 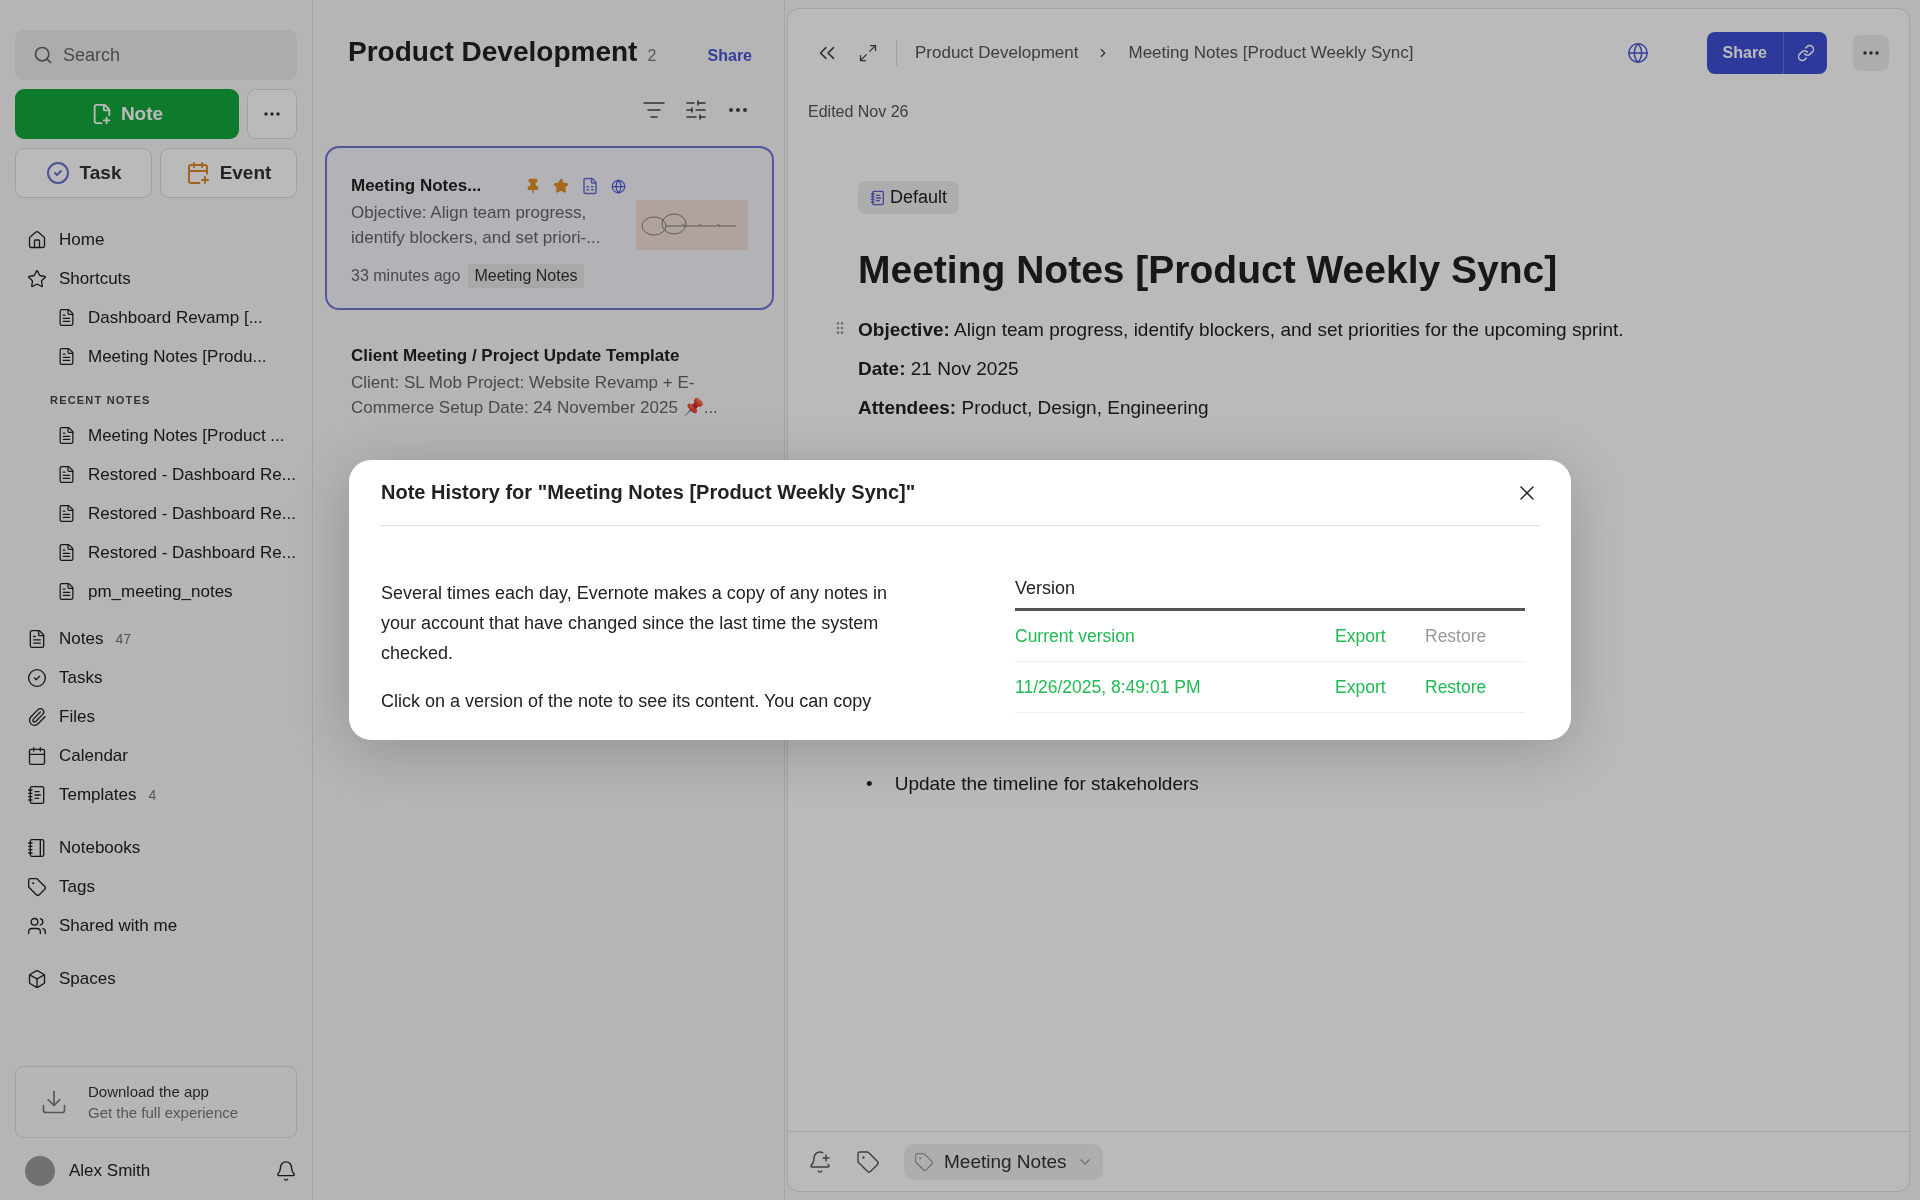 I want to click on paperclip-icon, so click(x=37, y=716).